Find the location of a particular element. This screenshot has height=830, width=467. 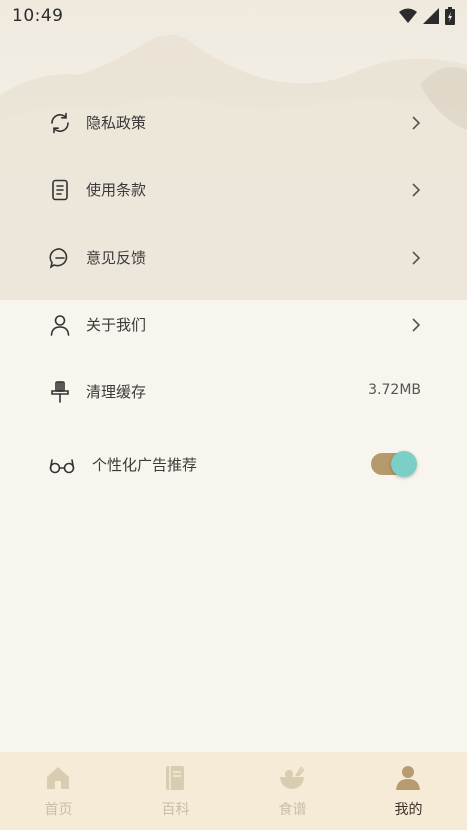

user-icon is located at coordinates (60, 325).